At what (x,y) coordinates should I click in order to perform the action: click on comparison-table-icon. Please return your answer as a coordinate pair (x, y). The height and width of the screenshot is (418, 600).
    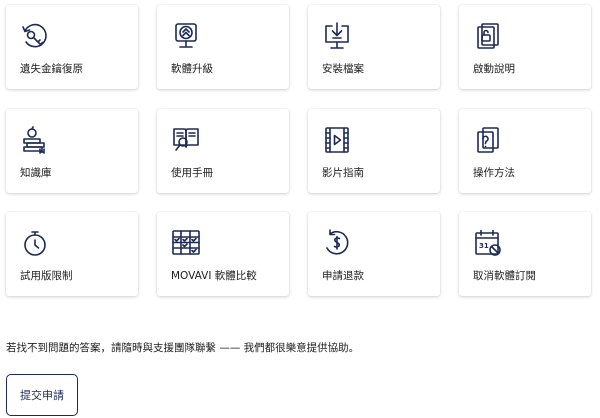
    Looking at the image, I should click on (186, 243).